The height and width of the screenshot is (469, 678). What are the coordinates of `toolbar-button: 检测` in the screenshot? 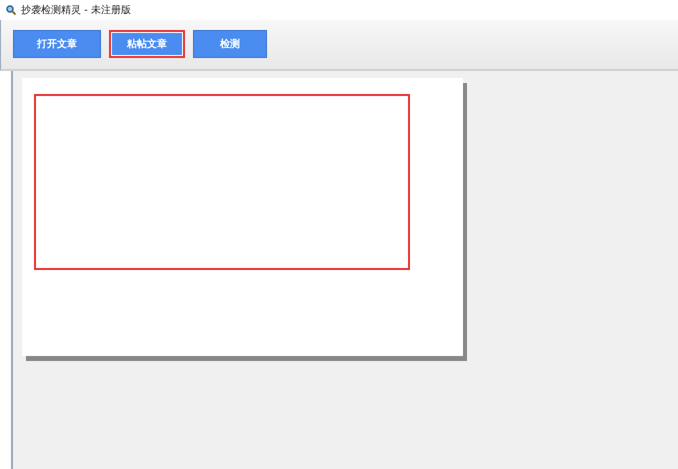 It's located at (230, 44).